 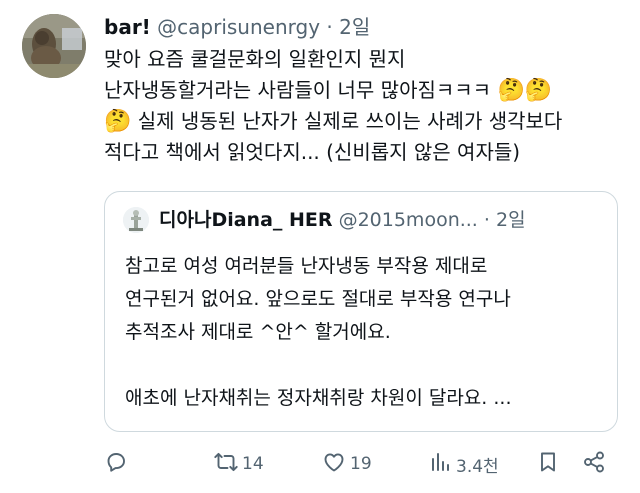 What do you see at coordinates (127, 27) in the screenshot?
I see `display-name: bar!` at bounding box center [127, 27].